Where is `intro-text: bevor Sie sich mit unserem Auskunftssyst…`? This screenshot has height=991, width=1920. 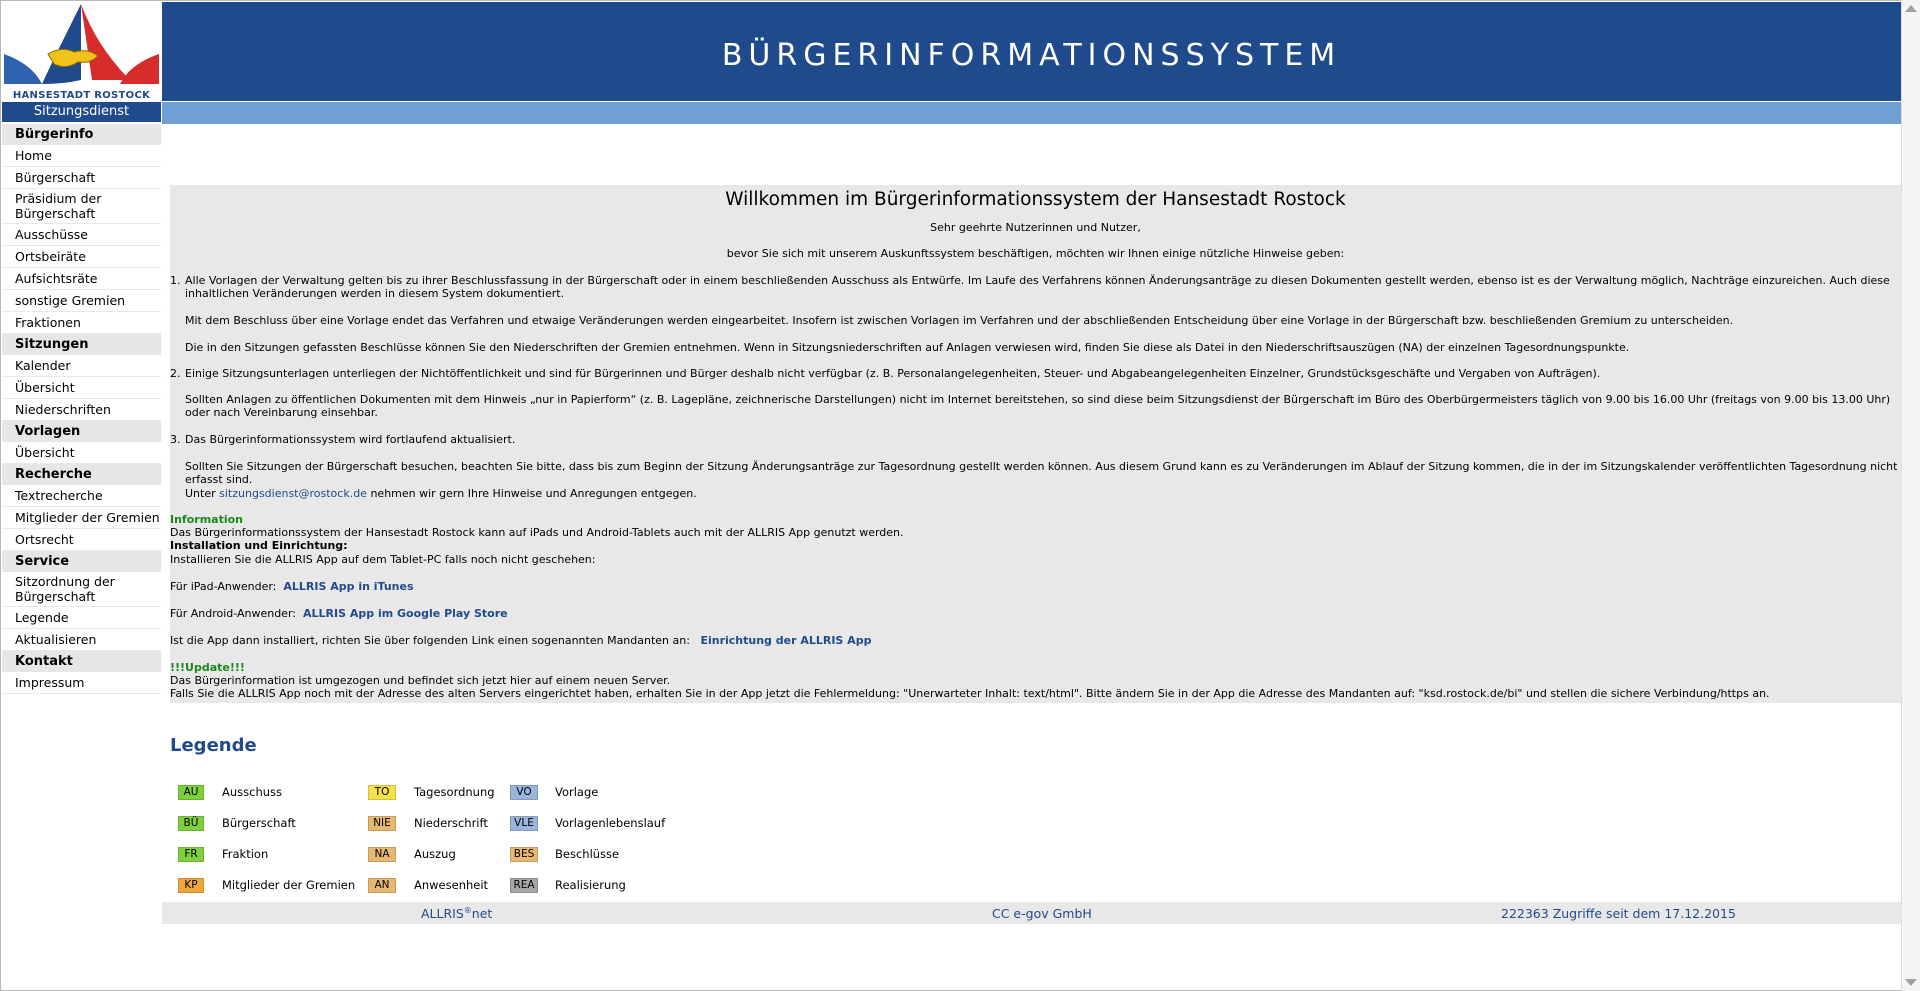
intro-text: bevor Sie sich mit unserem Auskunftssyst… is located at coordinates (1035, 253).